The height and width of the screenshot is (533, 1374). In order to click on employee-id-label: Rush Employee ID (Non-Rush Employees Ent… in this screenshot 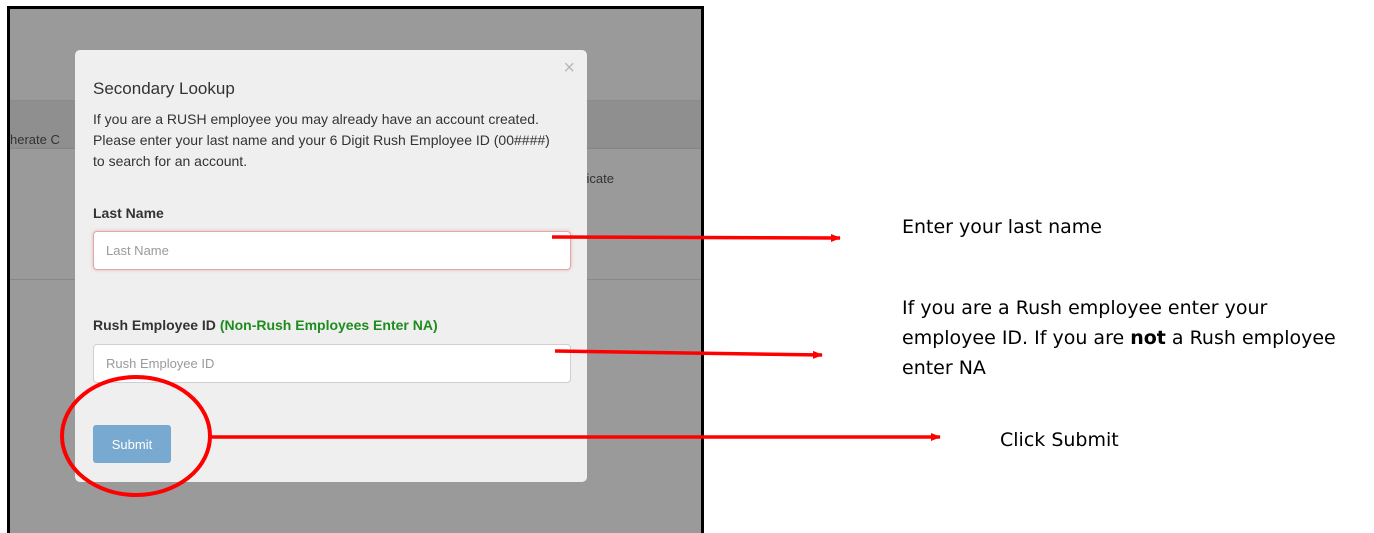, I will do `click(265, 325)`.